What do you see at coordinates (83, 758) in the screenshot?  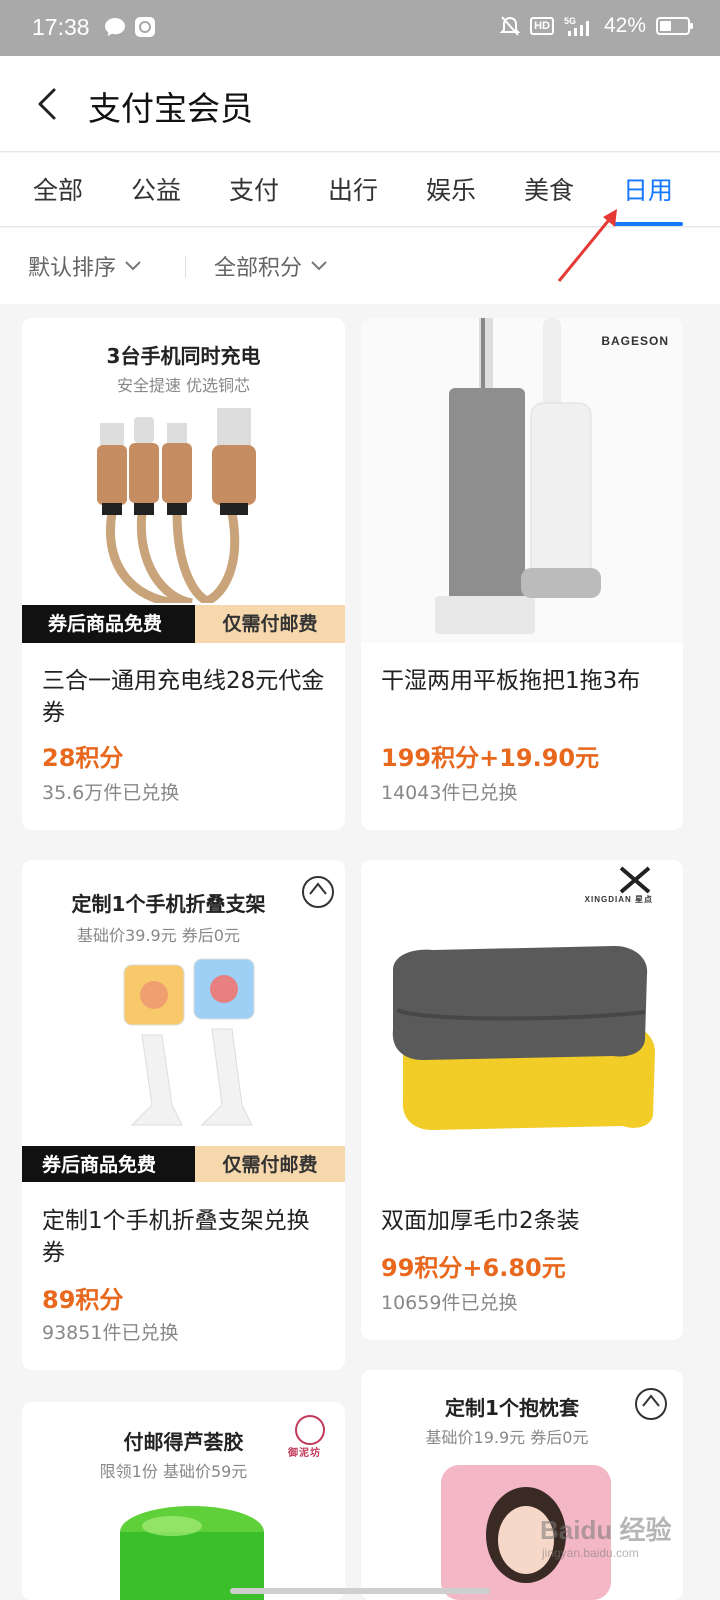 I see `product-price: 28积分` at bounding box center [83, 758].